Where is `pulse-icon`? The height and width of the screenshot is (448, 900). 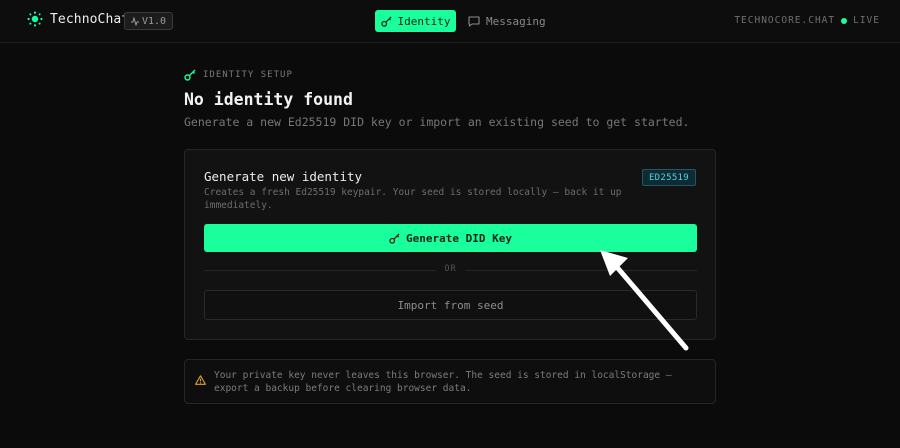 pulse-icon is located at coordinates (135, 21).